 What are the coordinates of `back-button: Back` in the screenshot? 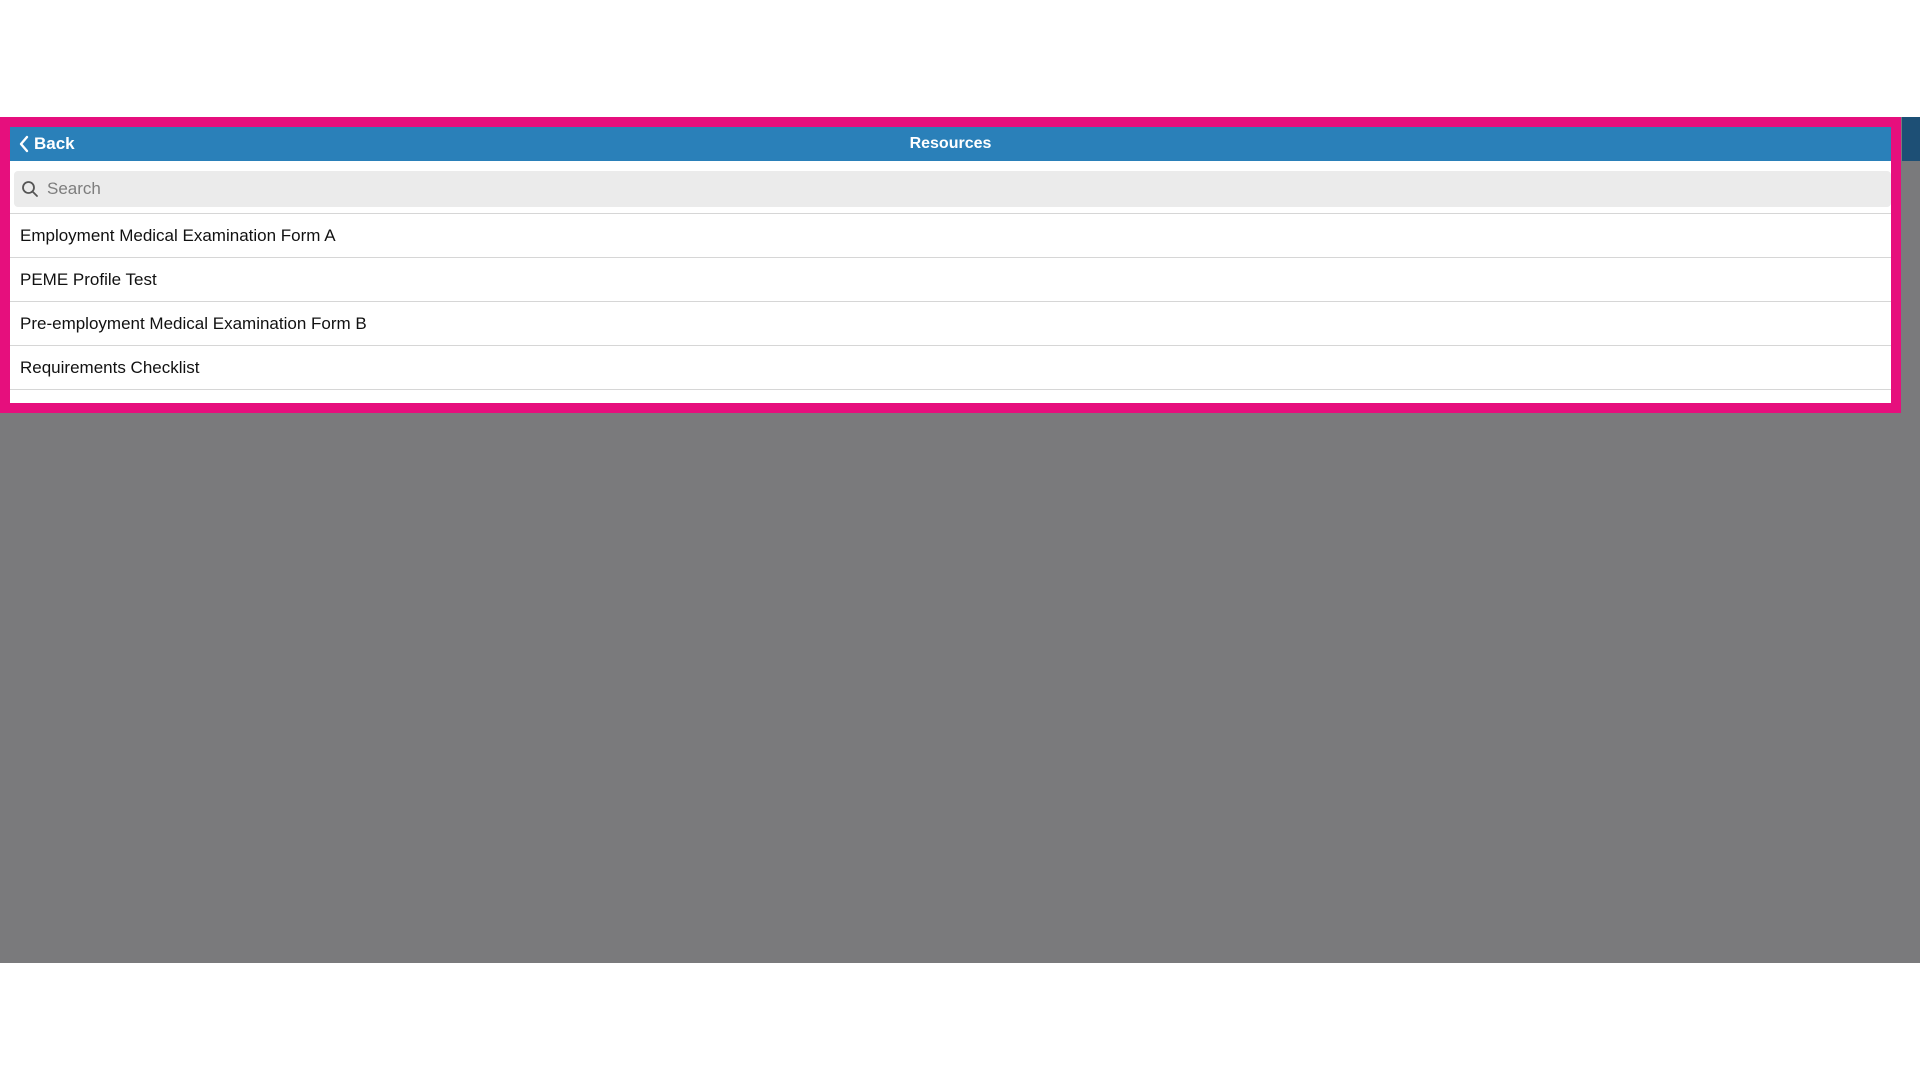 It's located at (46, 144).